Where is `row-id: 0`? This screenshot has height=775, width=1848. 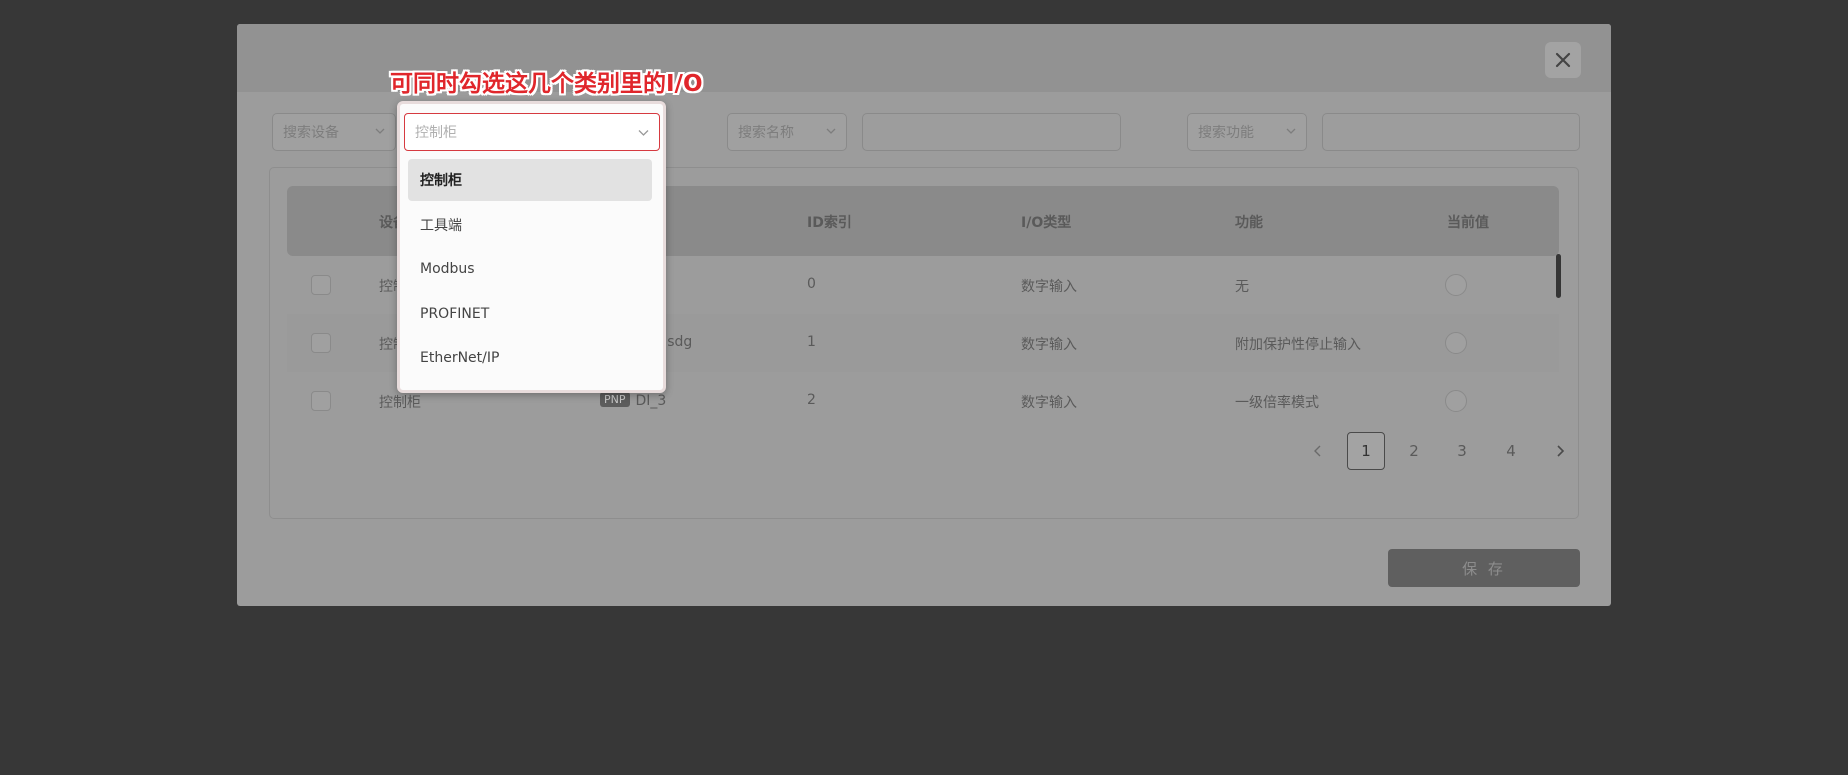 row-id: 0 is located at coordinates (811, 284).